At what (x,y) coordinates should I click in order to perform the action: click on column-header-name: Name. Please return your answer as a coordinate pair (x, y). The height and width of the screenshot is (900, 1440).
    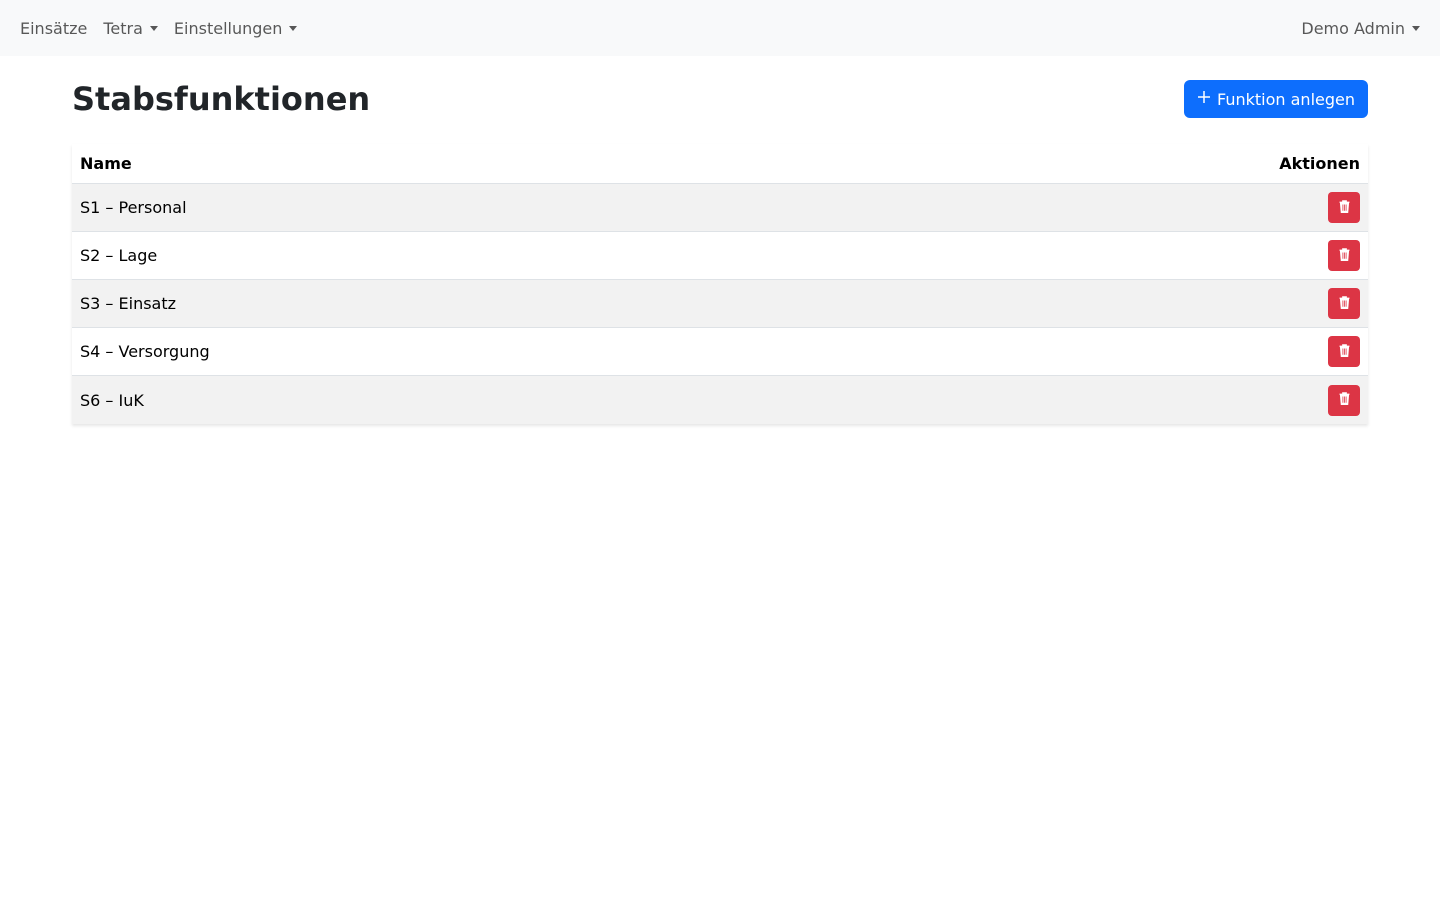
    Looking at the image, I should click on (106, 163).